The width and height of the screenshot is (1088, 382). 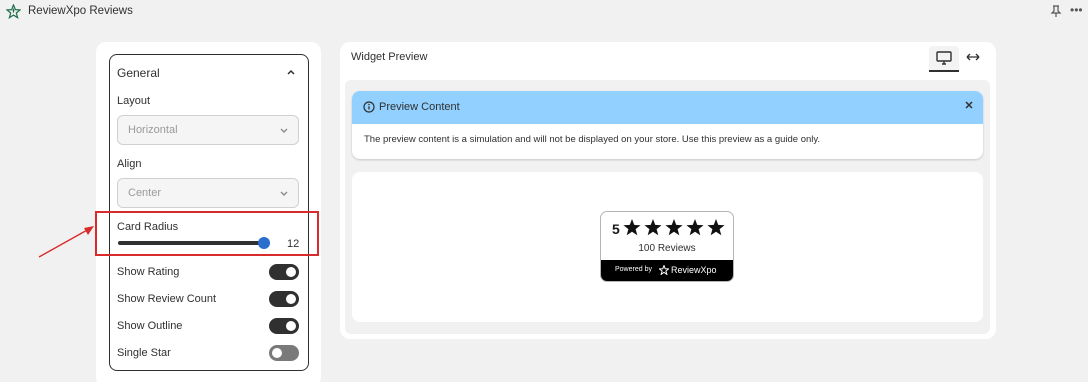 What do you see at coordinates (129, 164) in the screenshot?
I see `align-label: Align` at bounding box center [129, 164].